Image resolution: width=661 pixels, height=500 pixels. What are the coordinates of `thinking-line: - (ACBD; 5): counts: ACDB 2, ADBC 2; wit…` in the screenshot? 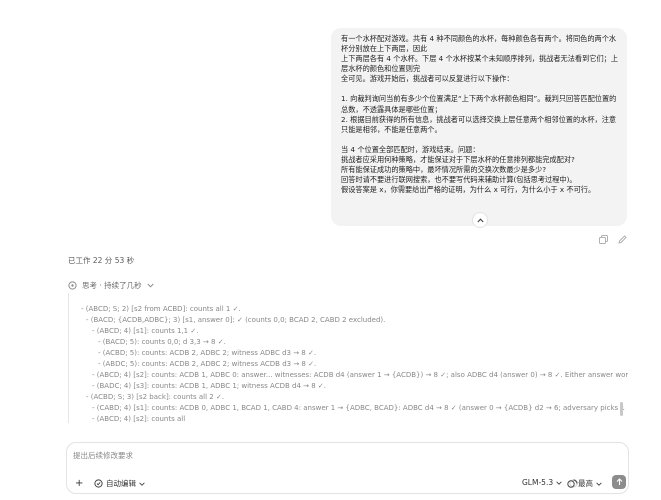 It's located at (207, 353).